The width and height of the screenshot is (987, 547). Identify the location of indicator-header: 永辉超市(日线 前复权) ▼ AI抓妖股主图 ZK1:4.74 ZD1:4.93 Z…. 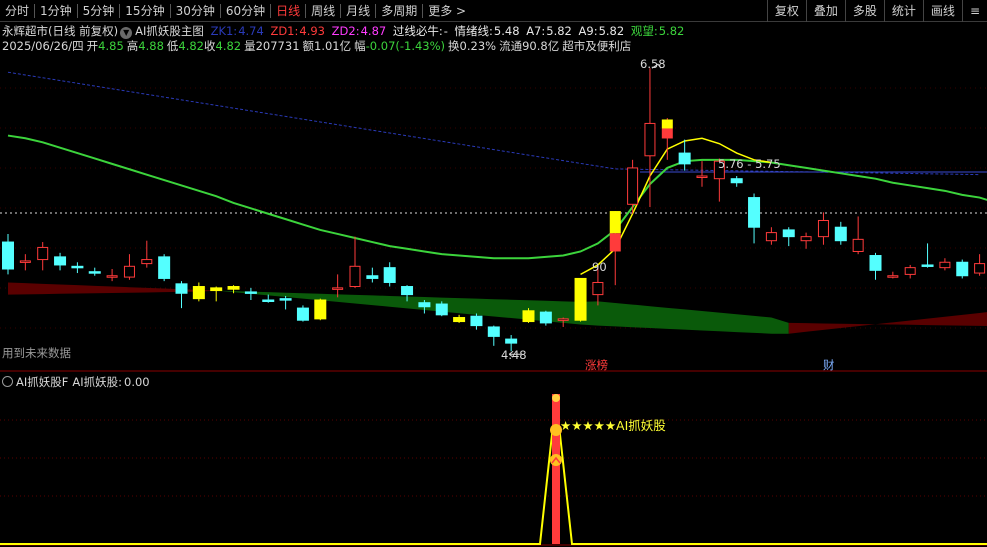
(344, 31).